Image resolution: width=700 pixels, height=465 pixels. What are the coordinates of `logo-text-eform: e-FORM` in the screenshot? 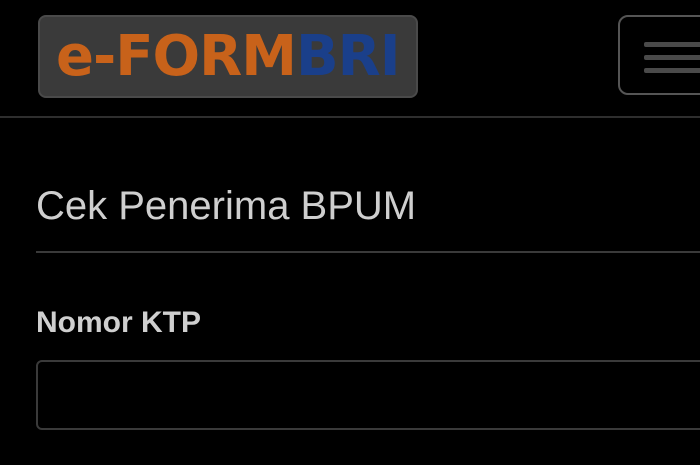 It's located at (176, 56).